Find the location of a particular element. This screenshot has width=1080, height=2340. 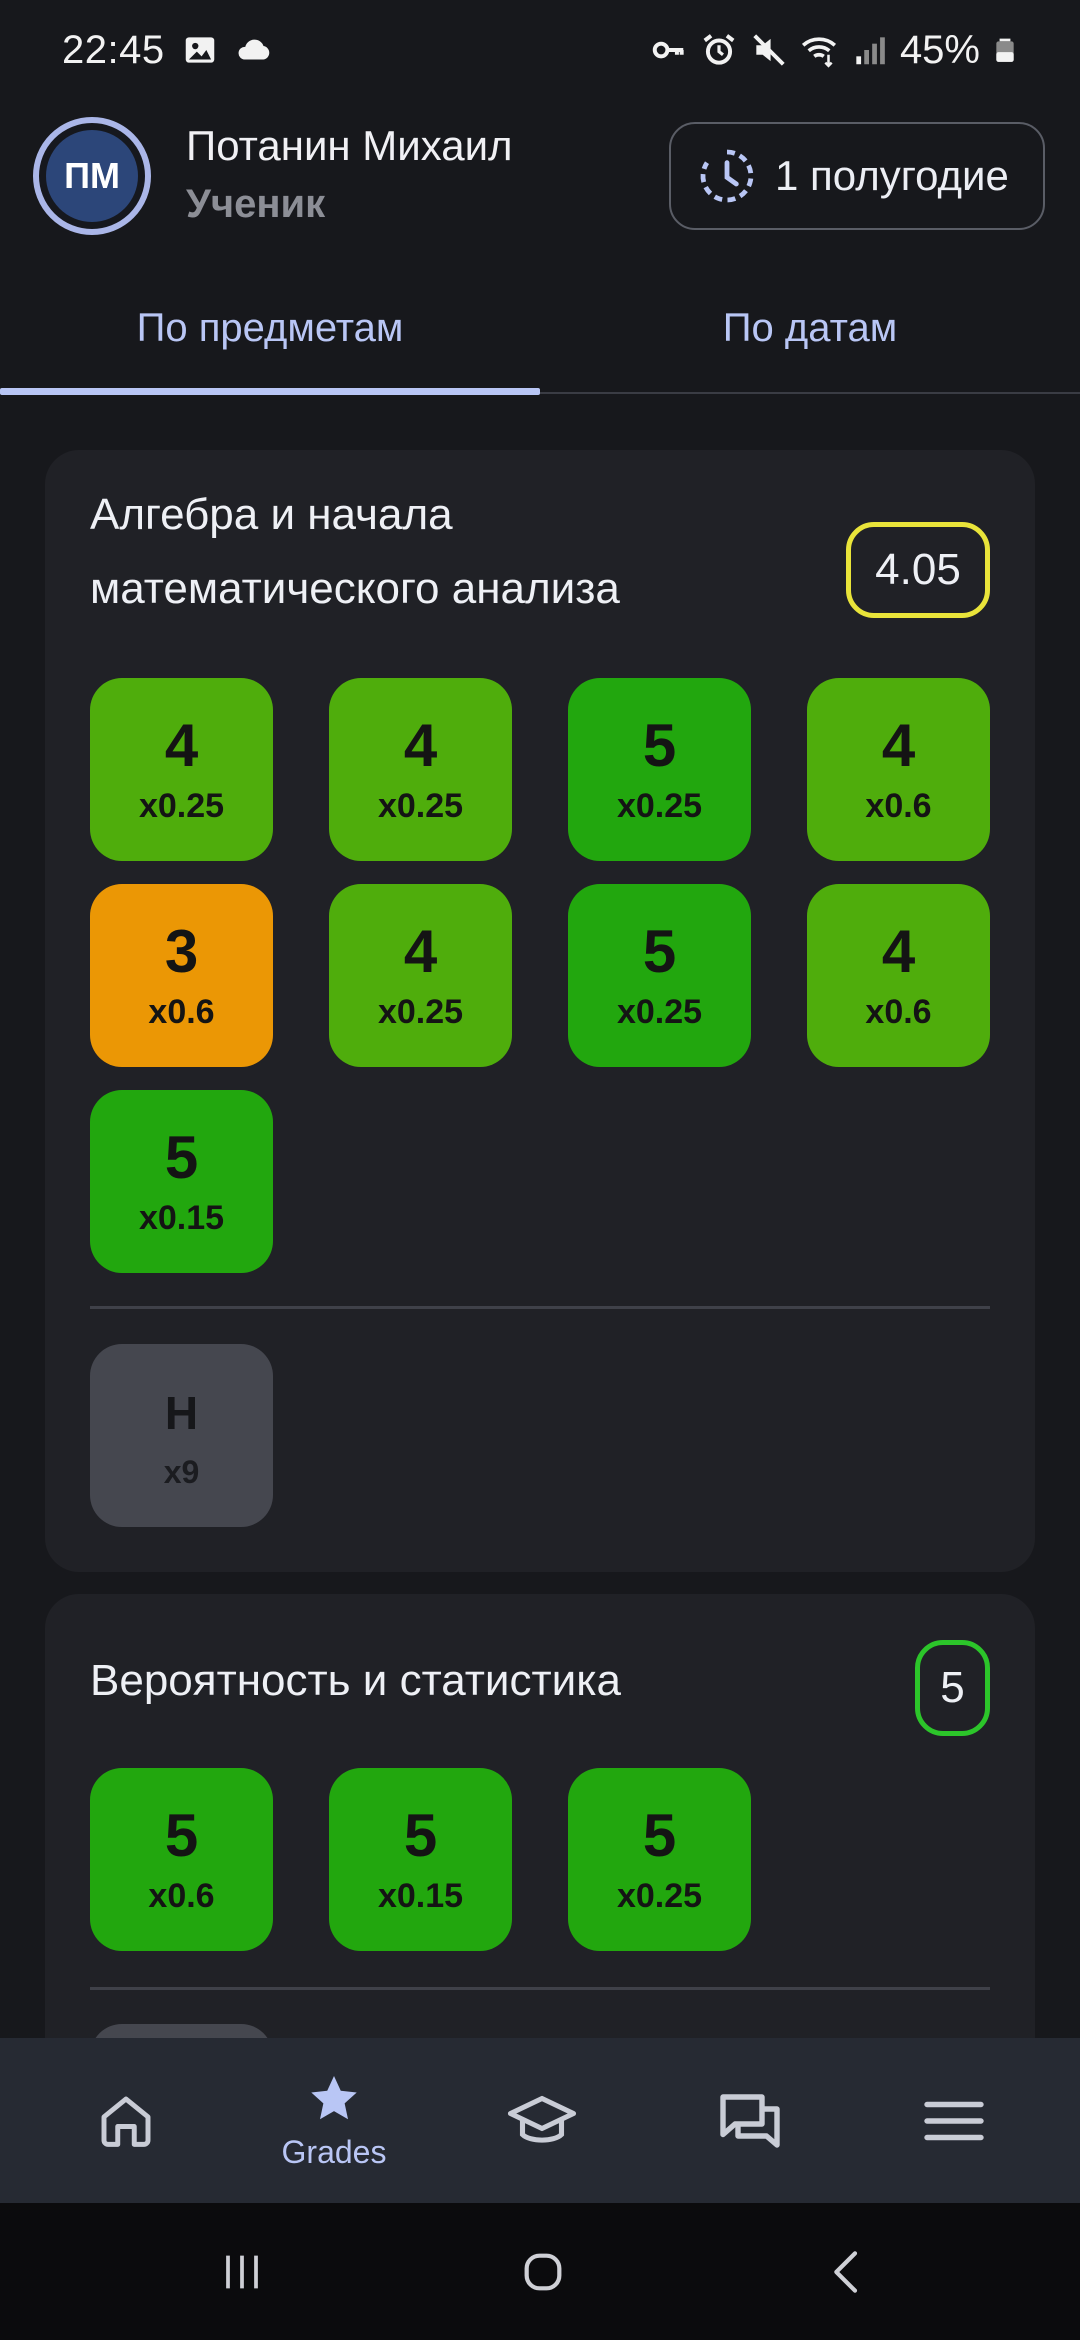

nav-grades: Grades is located at coordinates (334, 2120).